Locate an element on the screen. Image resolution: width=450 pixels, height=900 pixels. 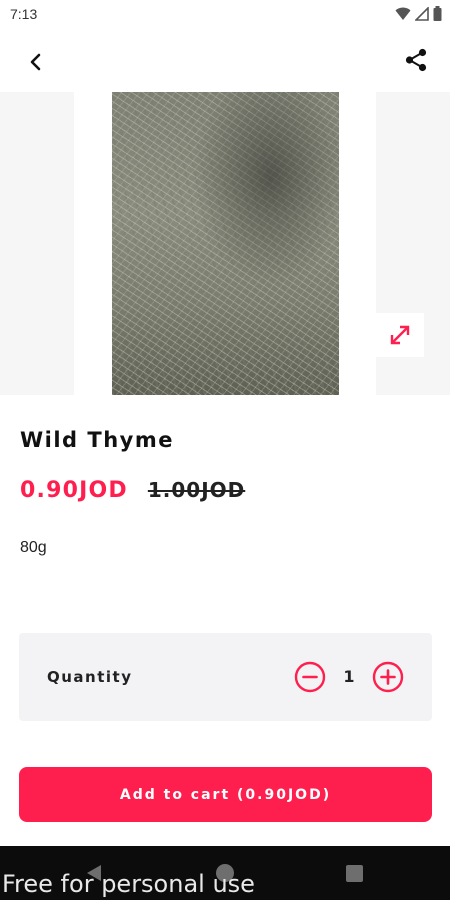
signal-icon is located at coordinates (422, 13).